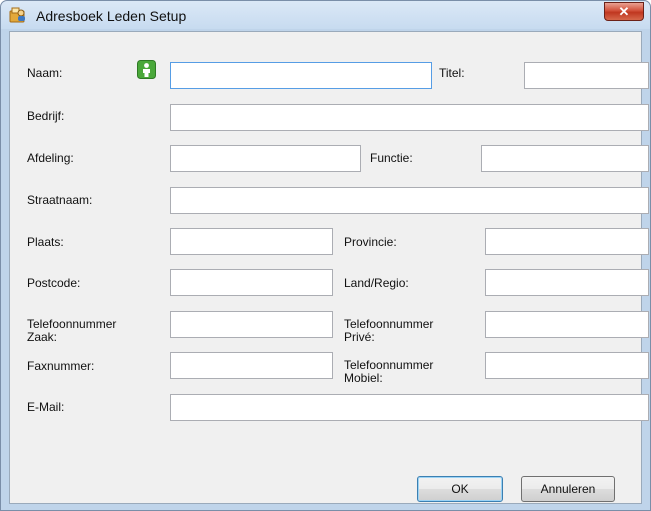  I want to click on address-book-icon, so click(17, 15).